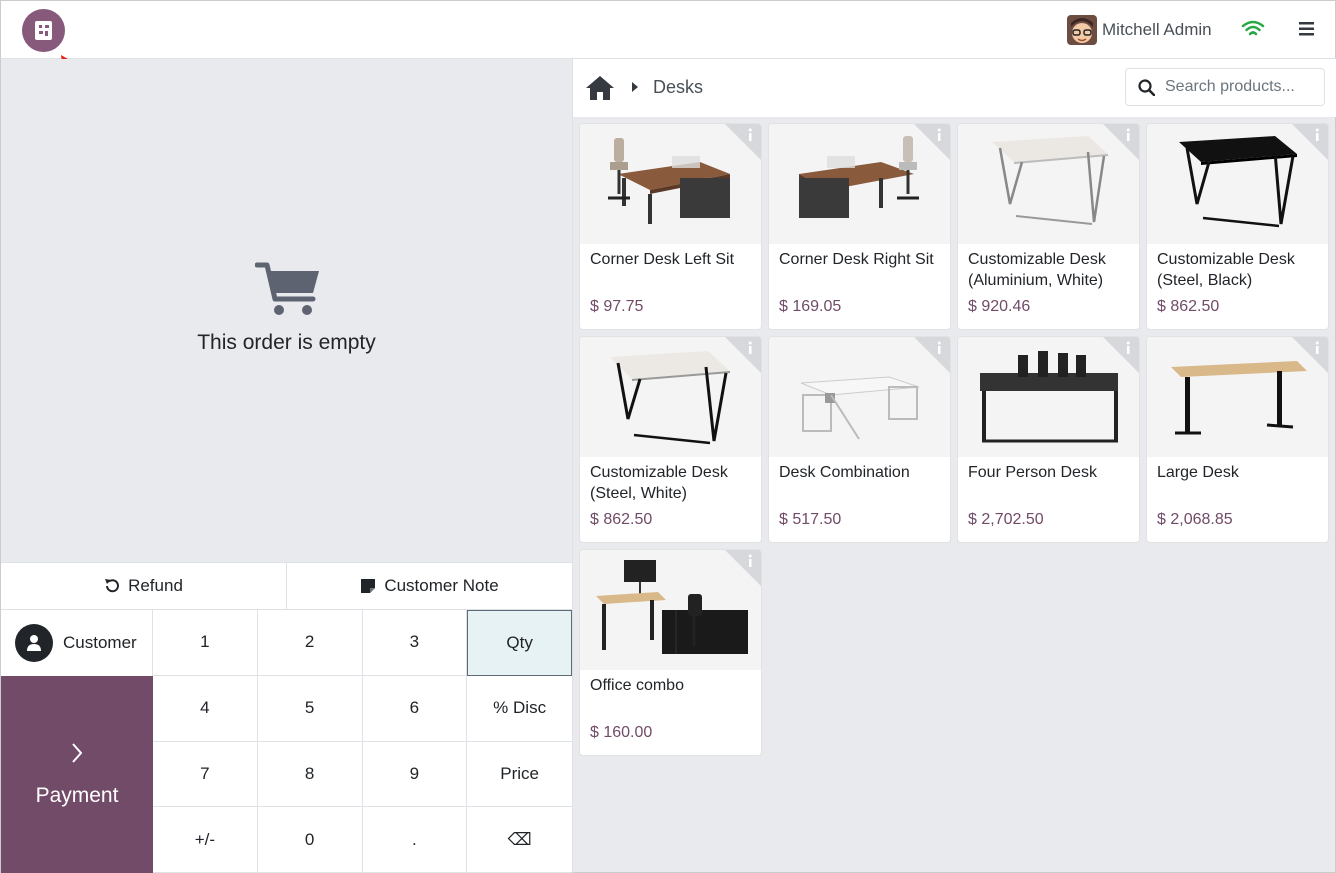  Describe the element at coordinates (617, 306) in the screenshot. I see `product-price: $ 97.75` at that location.